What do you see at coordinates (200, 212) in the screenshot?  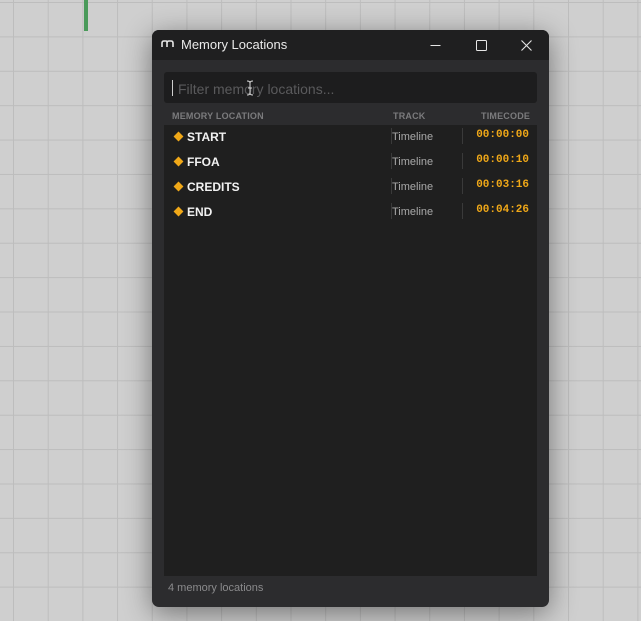 I see `location-name: END` at bounding box center [200, 212].